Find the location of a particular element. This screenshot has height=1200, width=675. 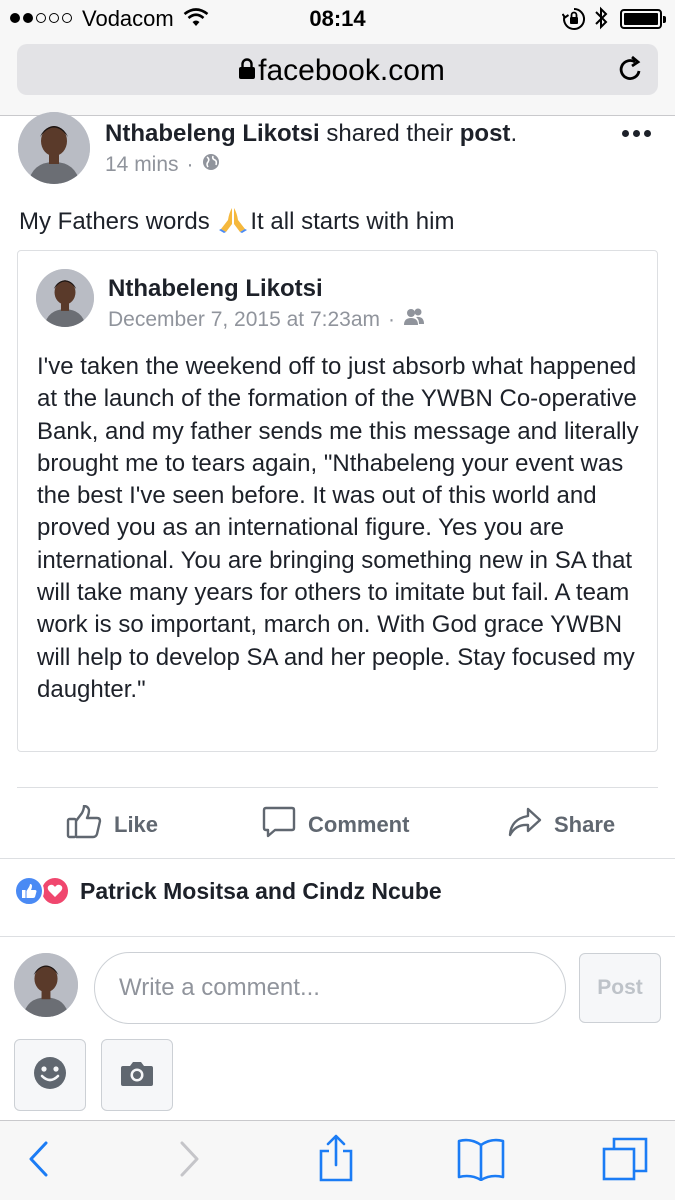

smiley-icon is located at coordinates (50, 1075).